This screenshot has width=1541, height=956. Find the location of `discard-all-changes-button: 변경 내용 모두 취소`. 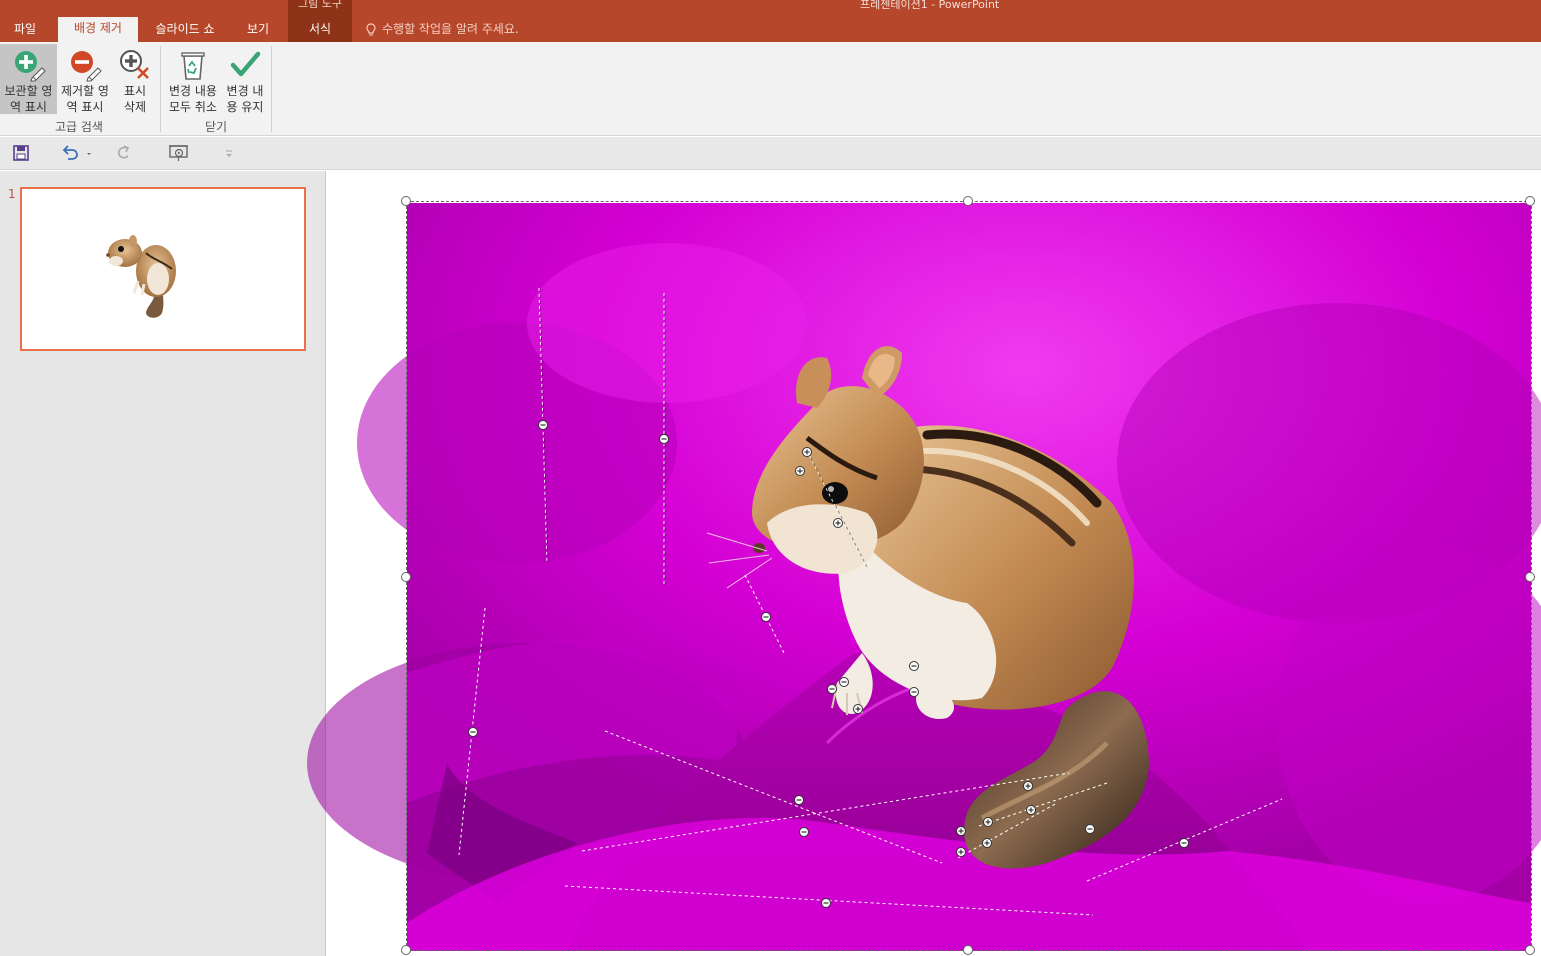

discard-all-changes-button: 변경 내용 모두 취소 is located at coordinates (193, 79).